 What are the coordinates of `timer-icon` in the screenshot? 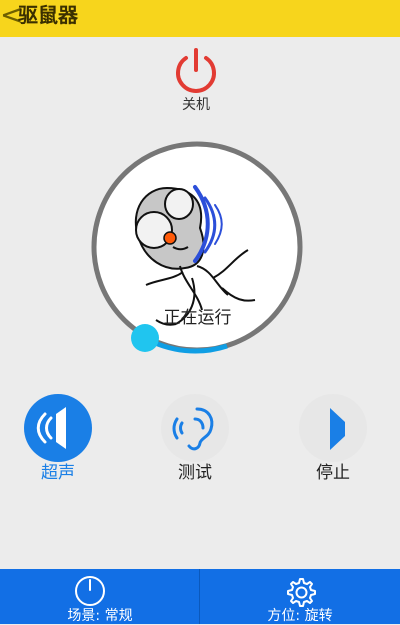 It's located at (90, 591).